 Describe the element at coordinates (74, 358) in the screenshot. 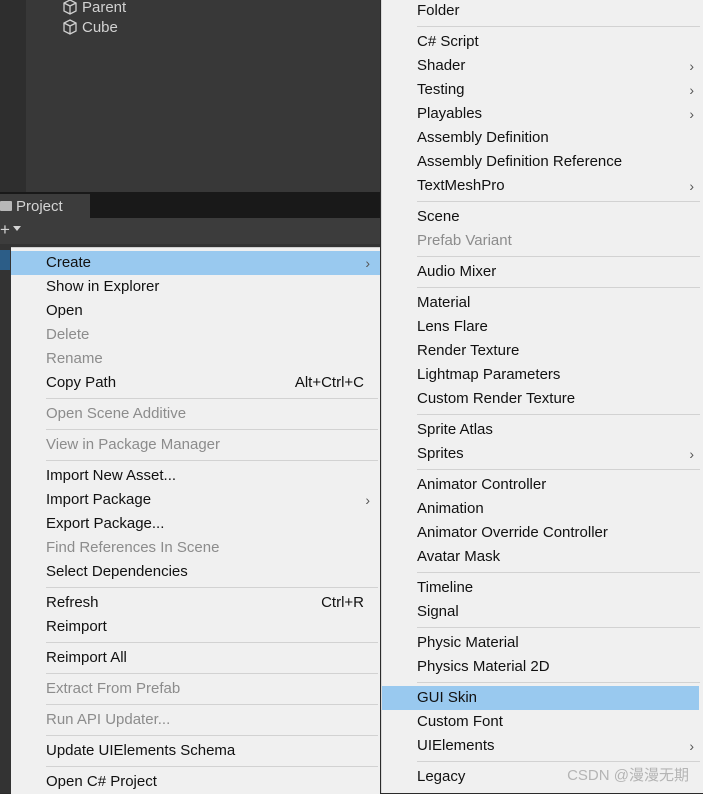

I see `menu-item-rename: Rename` at that location.